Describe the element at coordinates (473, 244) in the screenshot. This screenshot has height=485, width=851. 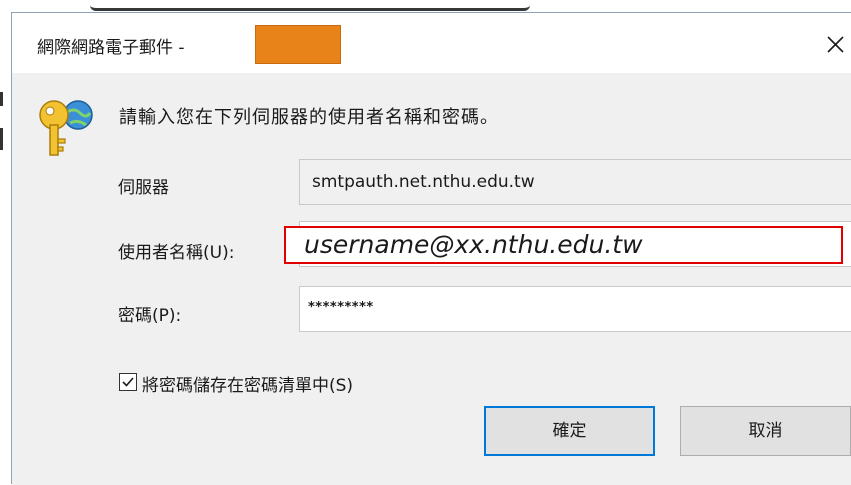
I see `username-value: username@xx.nthu.edu.tw` at that location.